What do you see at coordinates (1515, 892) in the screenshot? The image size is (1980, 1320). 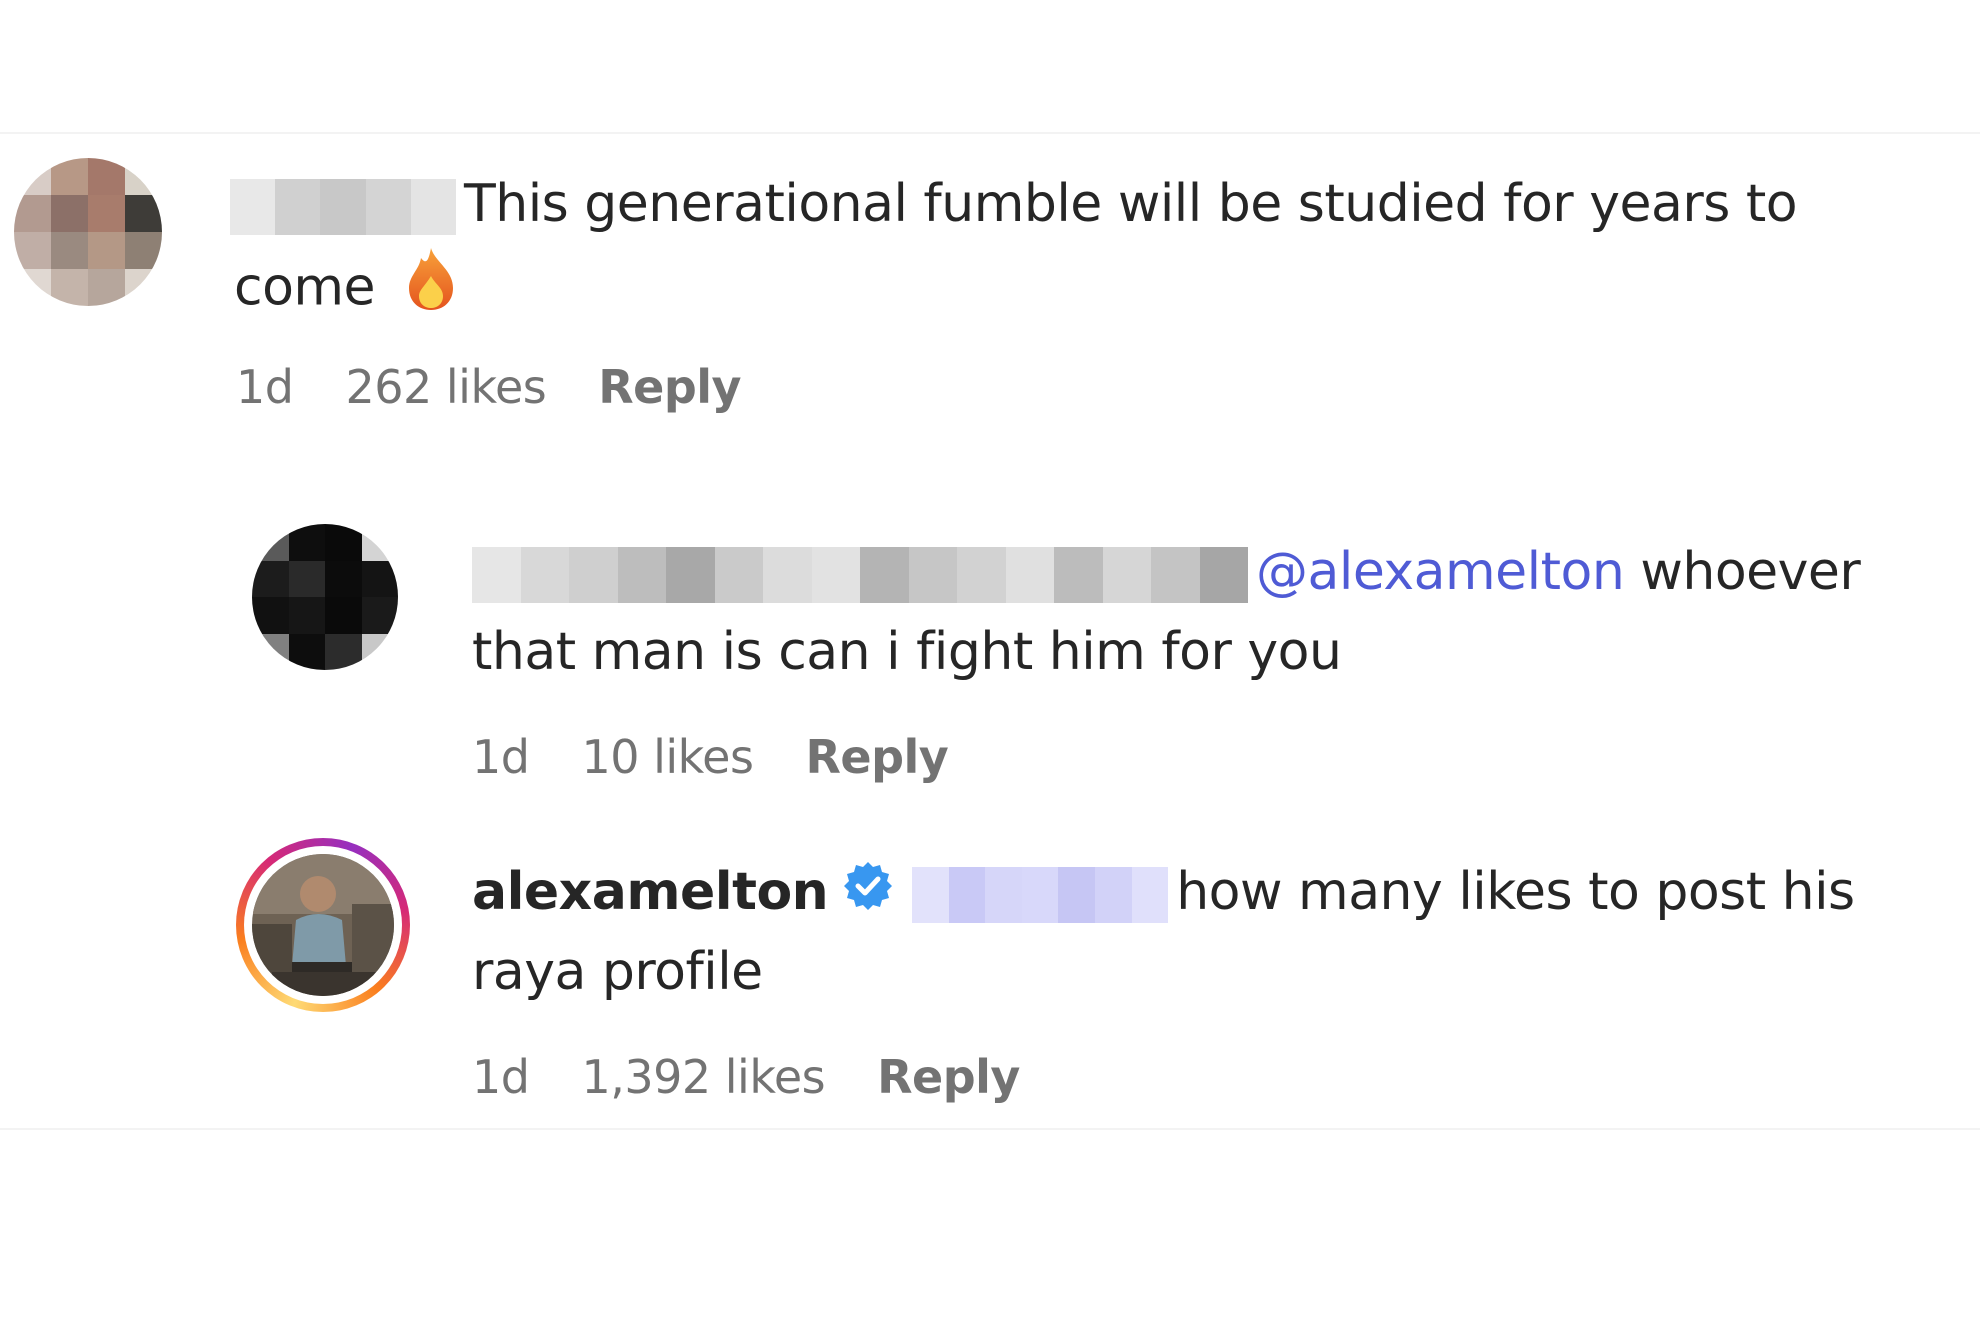 I see `author-reply-text: how many likes to post his` at bounding box center [1515, 892].